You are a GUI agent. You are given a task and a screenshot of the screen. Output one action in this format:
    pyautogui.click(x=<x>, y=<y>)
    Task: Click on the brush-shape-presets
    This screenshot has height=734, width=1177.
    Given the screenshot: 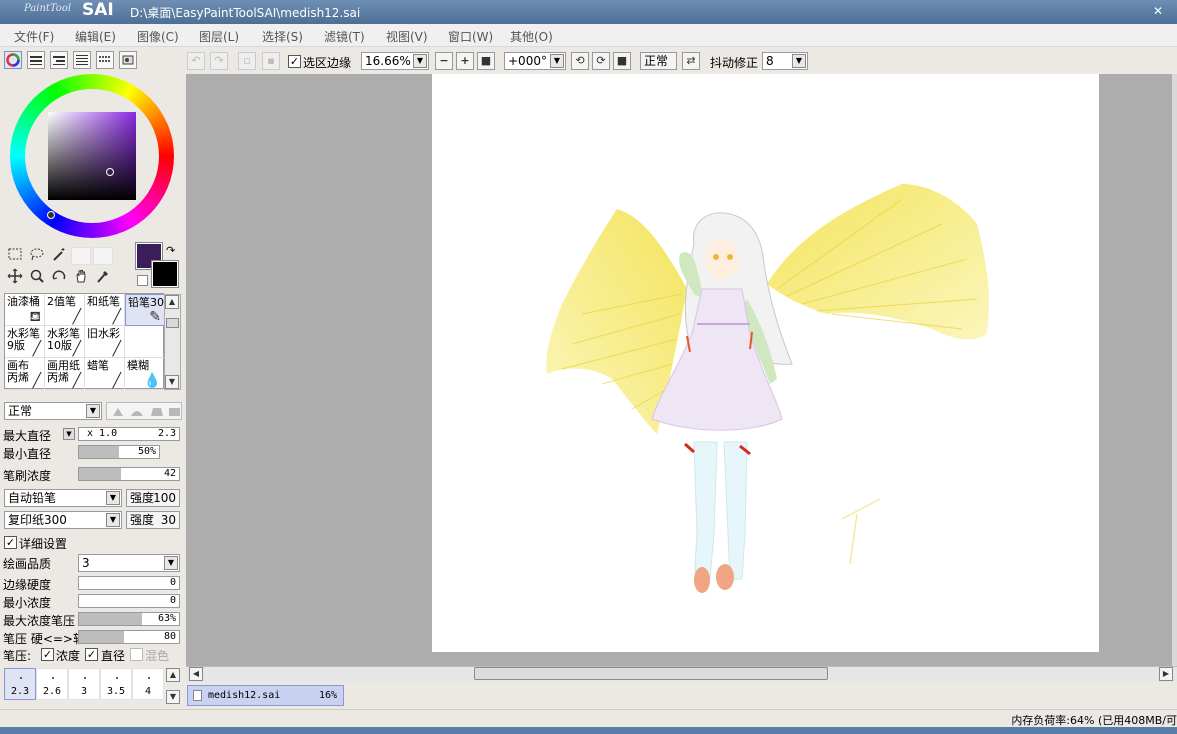 What is the action you would take?
    pyautogui.click(x=144, y=411)
    